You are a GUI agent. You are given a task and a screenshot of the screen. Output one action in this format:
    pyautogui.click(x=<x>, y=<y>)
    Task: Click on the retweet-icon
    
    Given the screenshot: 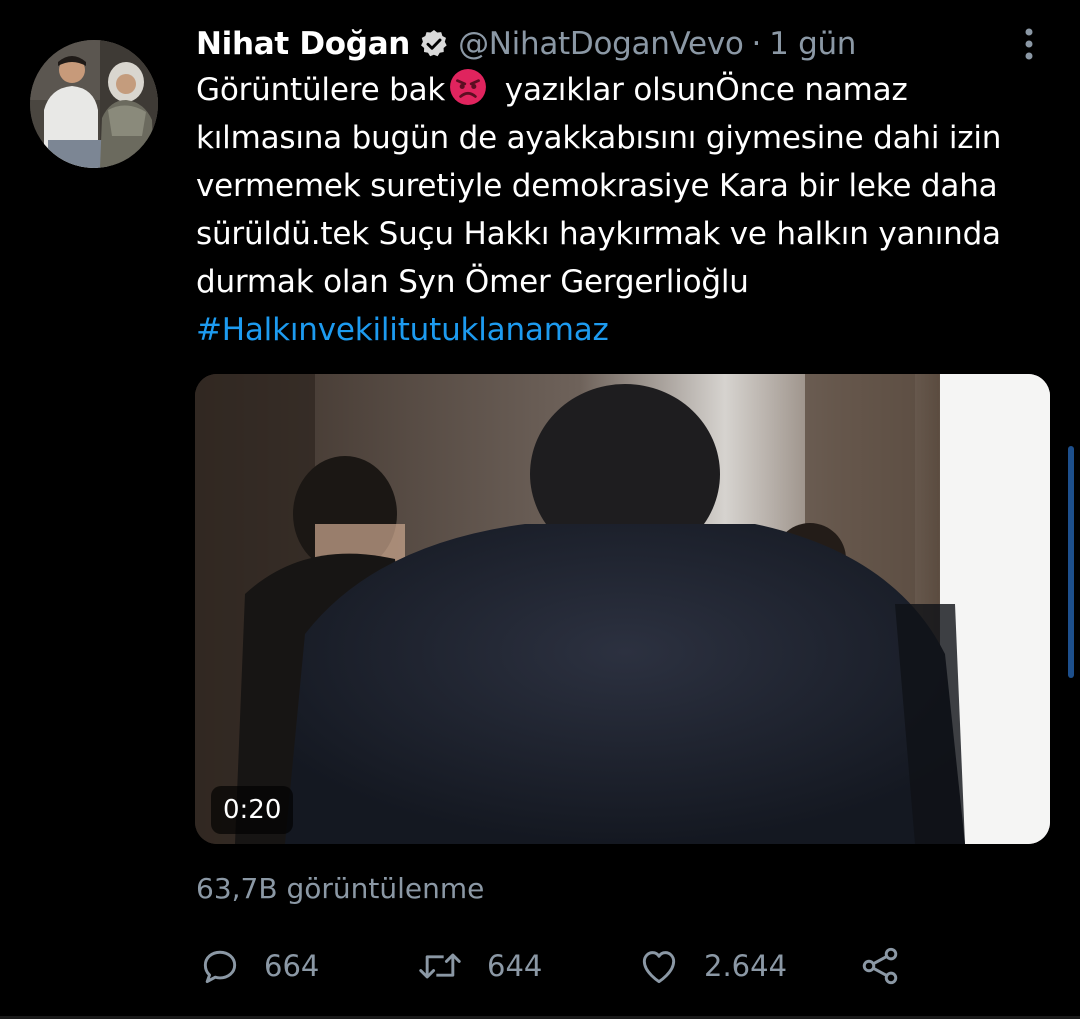 What is the action you would take?
    pyautogui.click(x=440, y=966)
    